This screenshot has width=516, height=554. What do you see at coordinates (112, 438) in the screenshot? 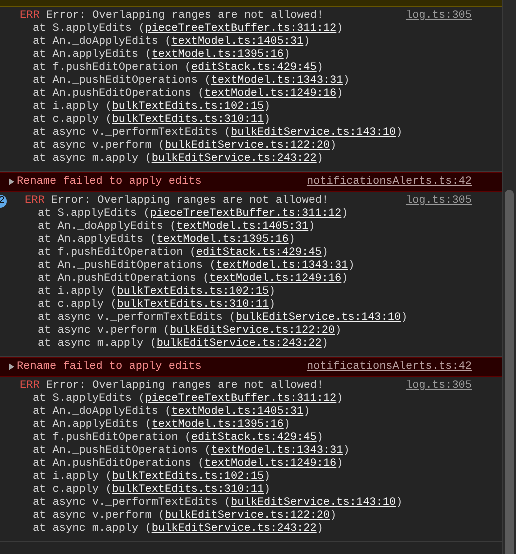
I see `stack-frame-text: at f.pushEditOperation (` at bounding box center [112, 438].